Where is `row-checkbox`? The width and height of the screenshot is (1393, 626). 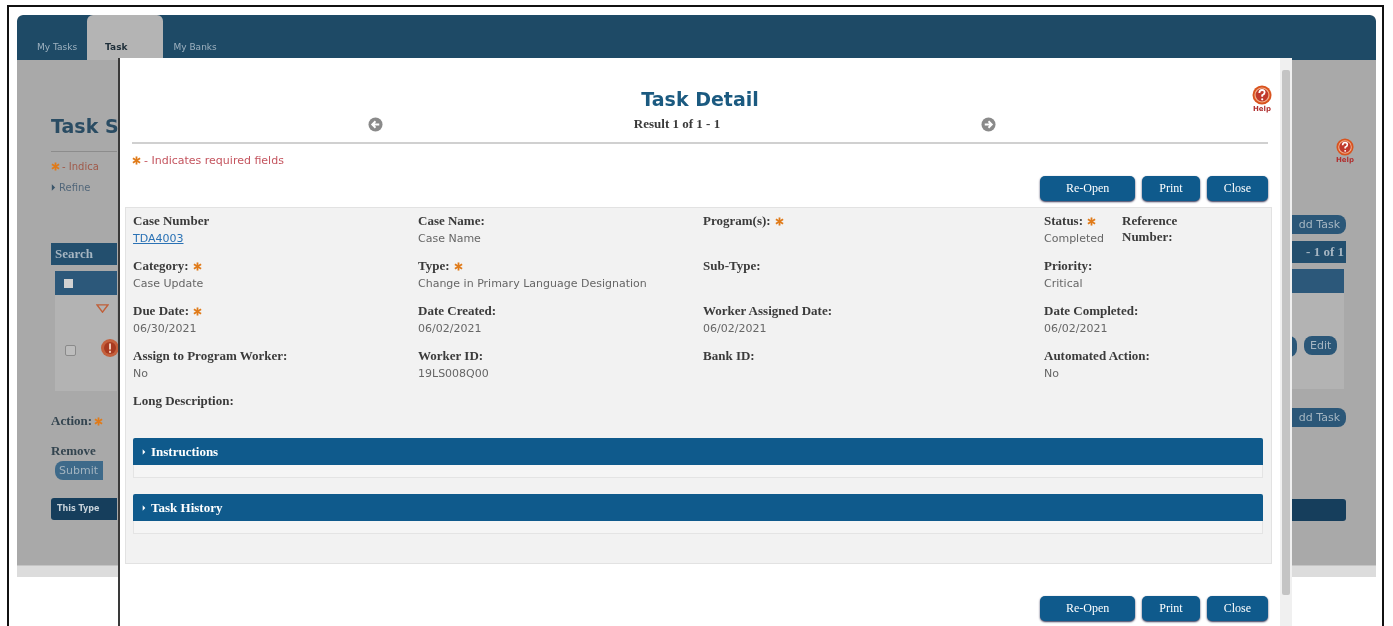
row-checkbox is located at coordinates (70, 350).